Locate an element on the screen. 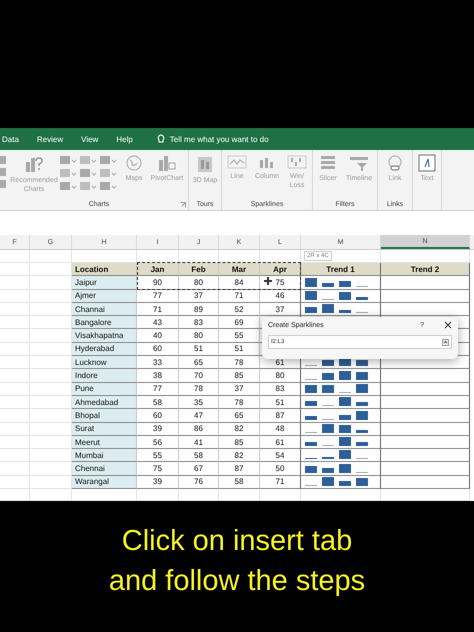 The width and height of the screenshot is (474, 632). table-cell: 33 is located at coordinates (158, 363).